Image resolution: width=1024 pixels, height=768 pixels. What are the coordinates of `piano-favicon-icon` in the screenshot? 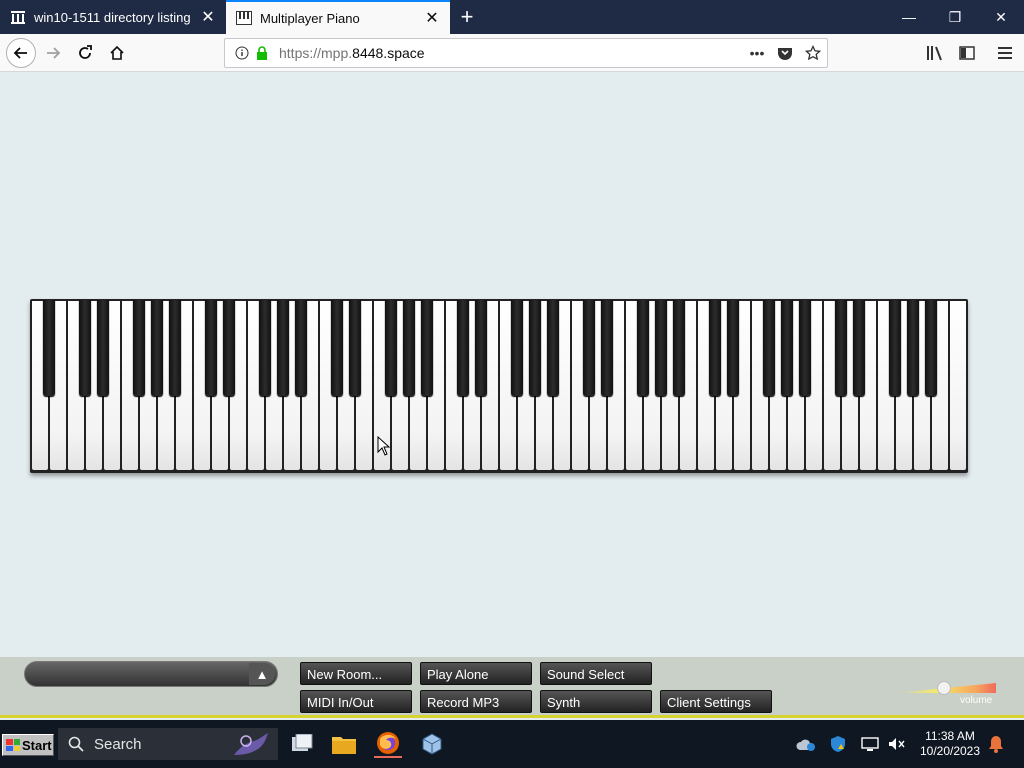 It's located at (244, 18).